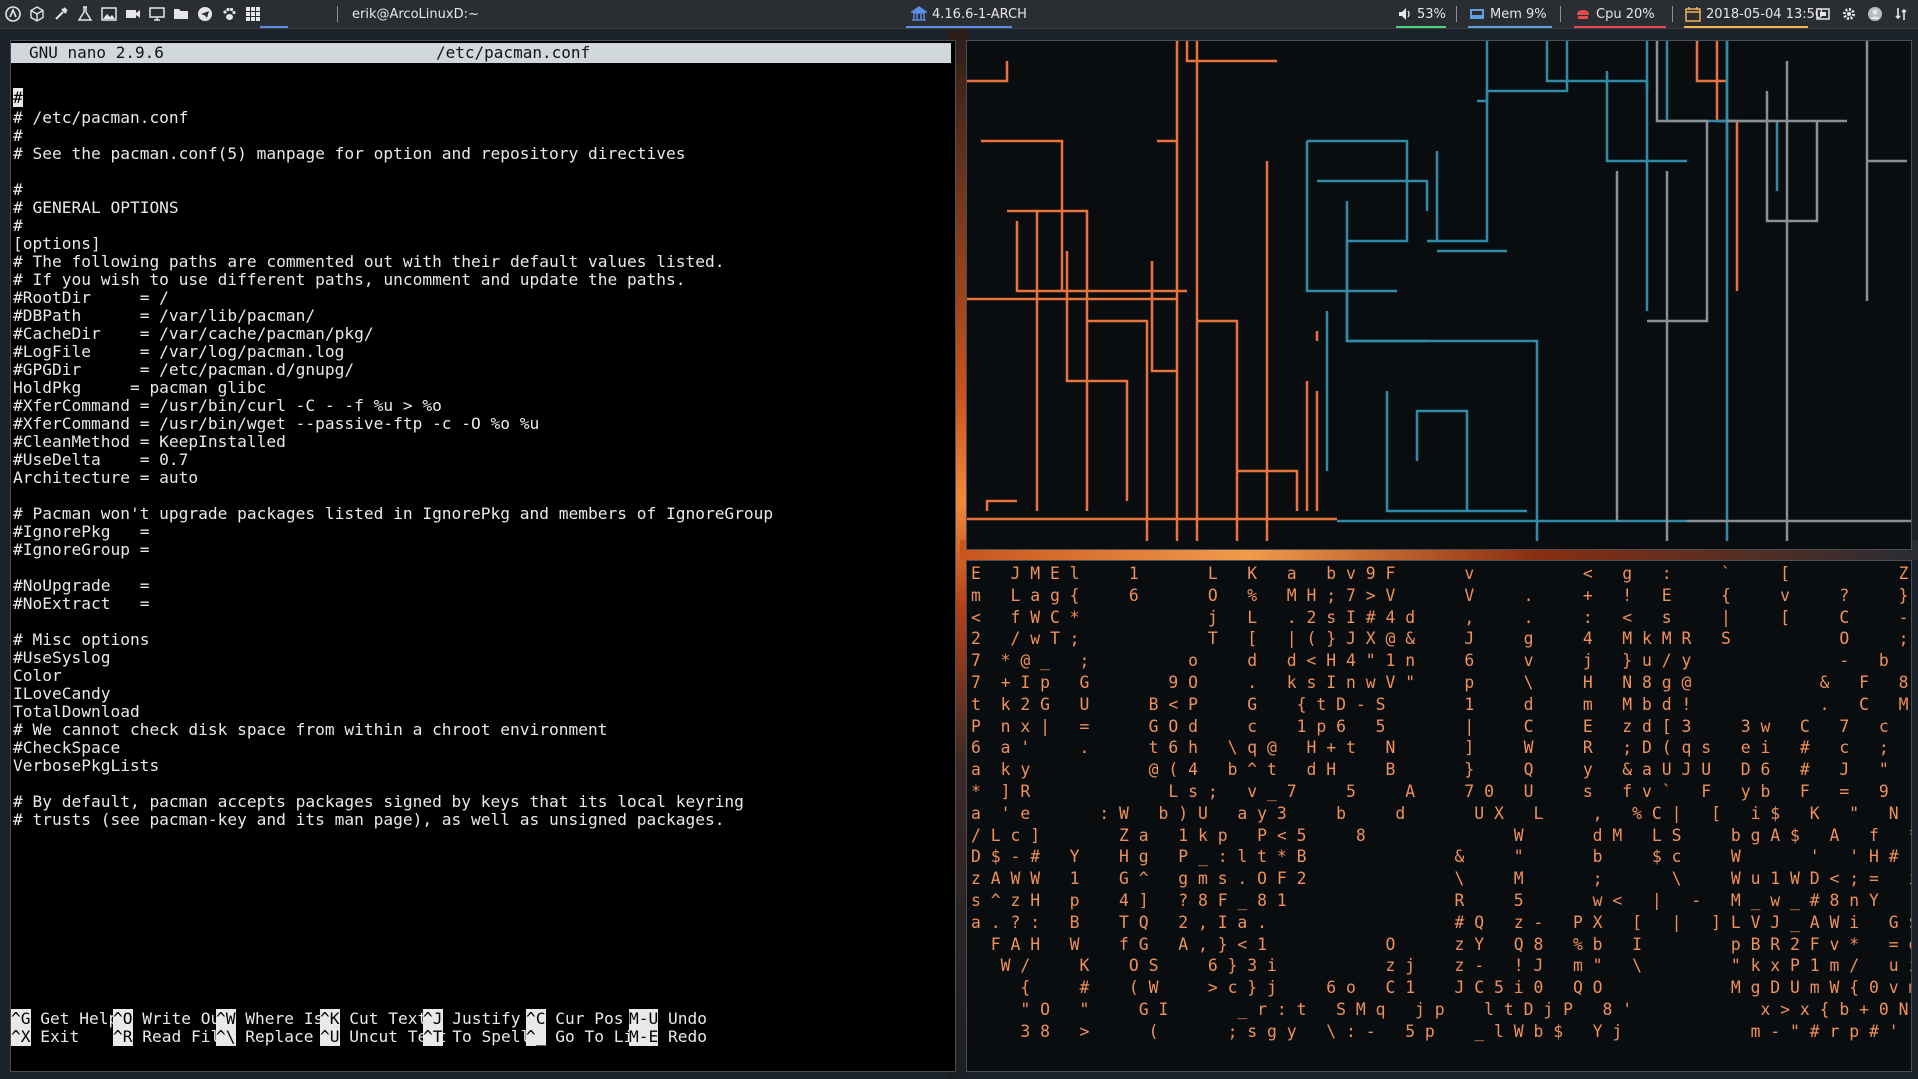  Describe the element at coordinates (481, 1018) in the screenshot. I see `shortcut-label: Justify` at that location.